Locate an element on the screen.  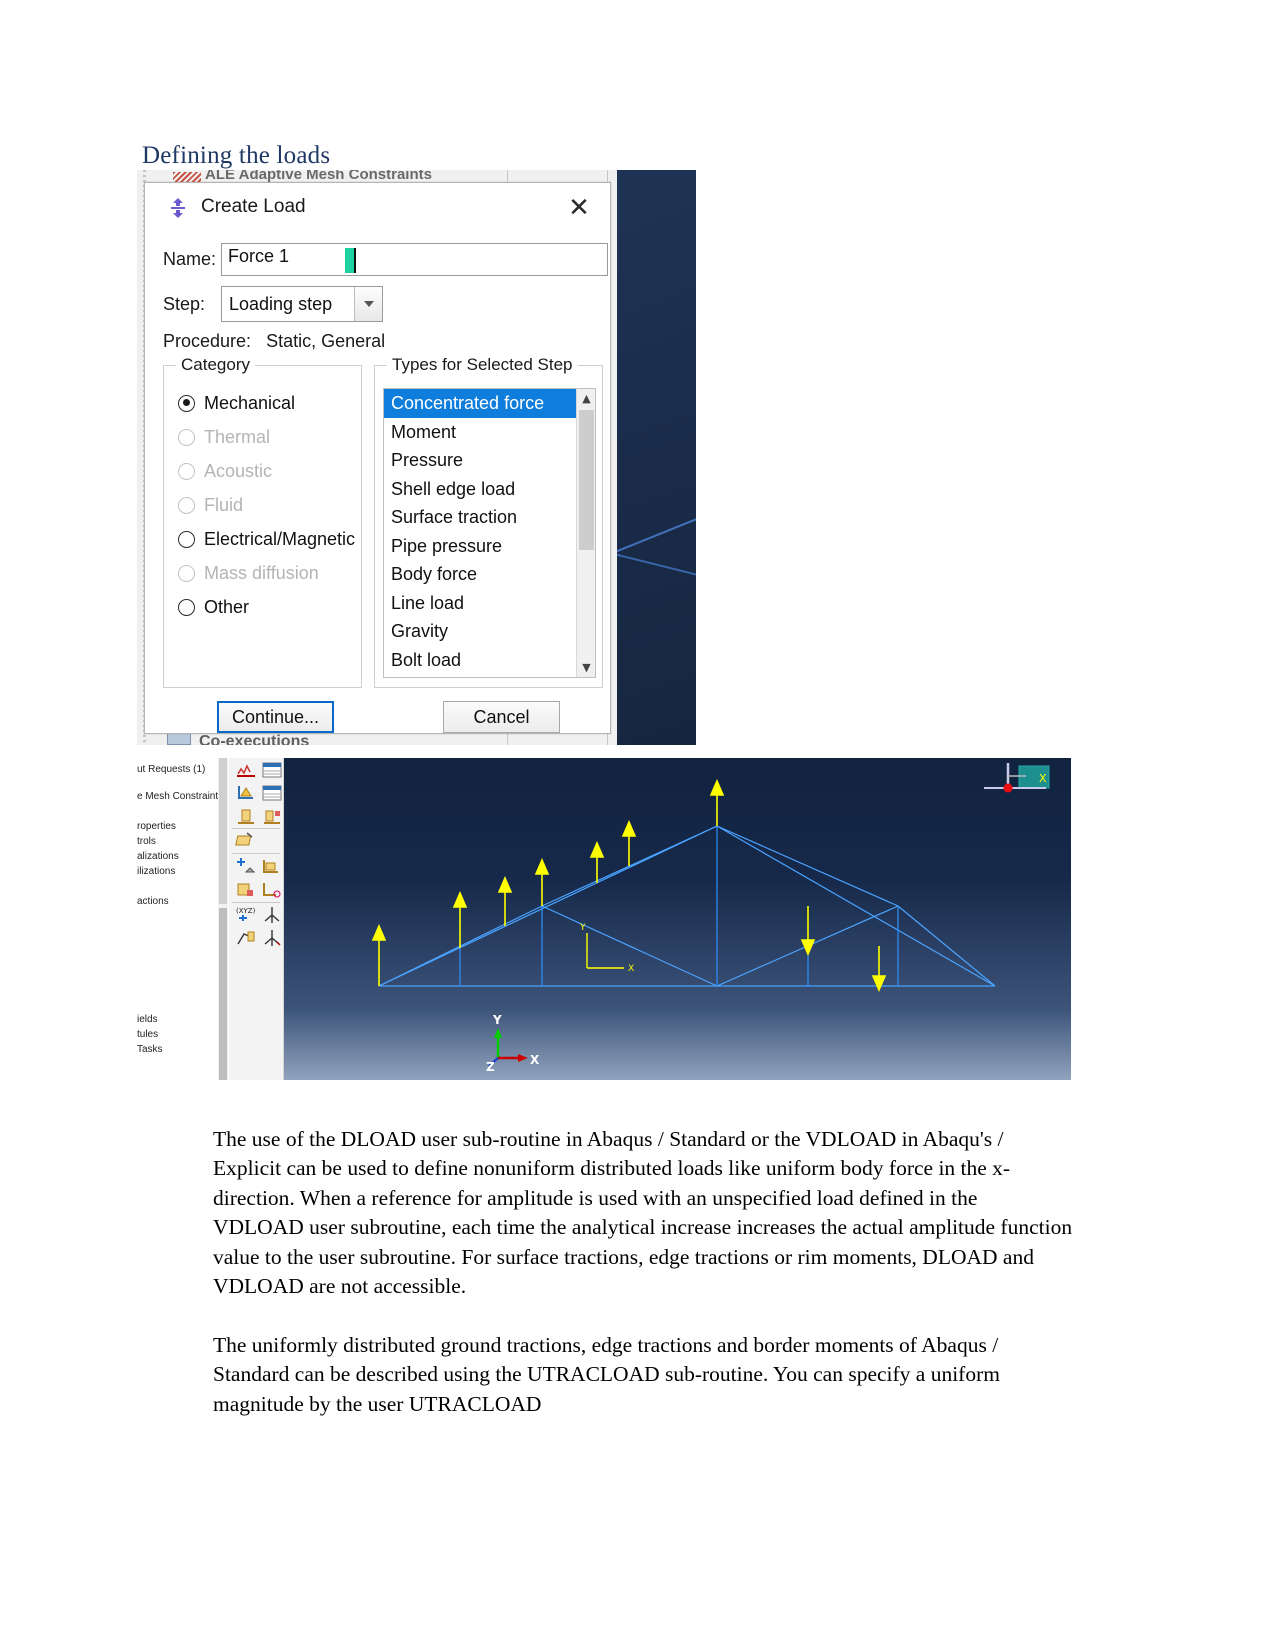
step-dropdown: Loading step is located at coordinates (302, 304).